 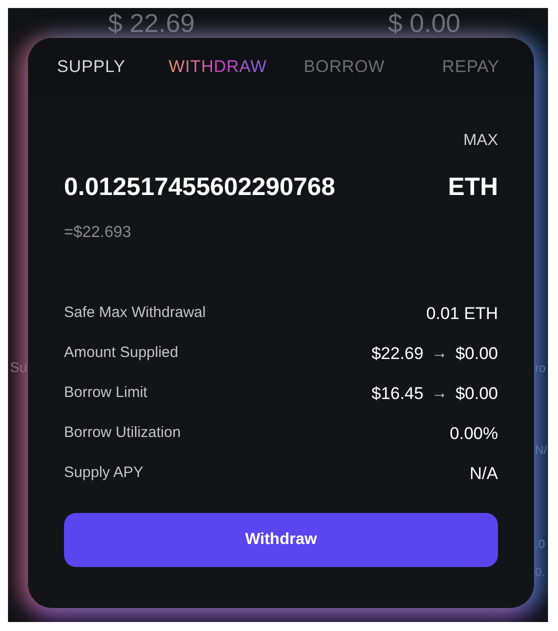 I want to click on detail-label: Supply APY, so click(x=104, y=473).